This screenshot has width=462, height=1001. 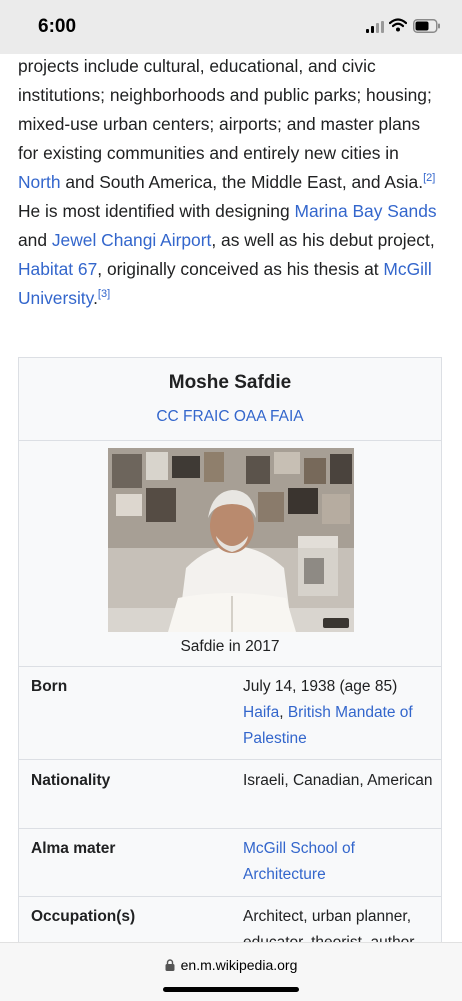 What do you see at coordinates (299, 861) in the screenshot?
I see `link-mcgill-school-of-architecture: McGill School of Architecture` at bounding box center [299, 861].